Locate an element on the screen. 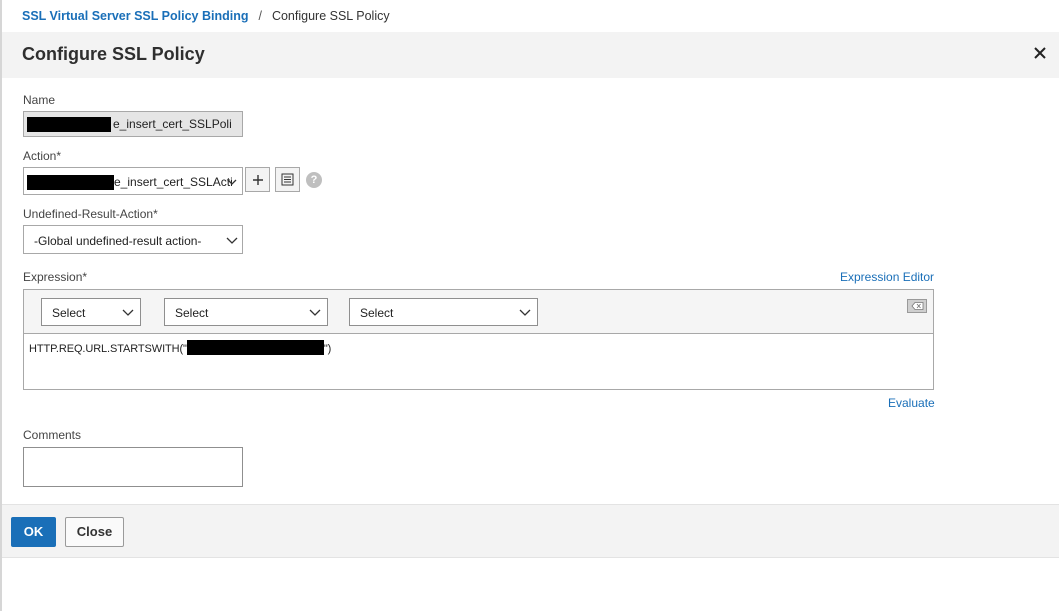  dialog-footer: OK Close is located at coordinates (530, 531).